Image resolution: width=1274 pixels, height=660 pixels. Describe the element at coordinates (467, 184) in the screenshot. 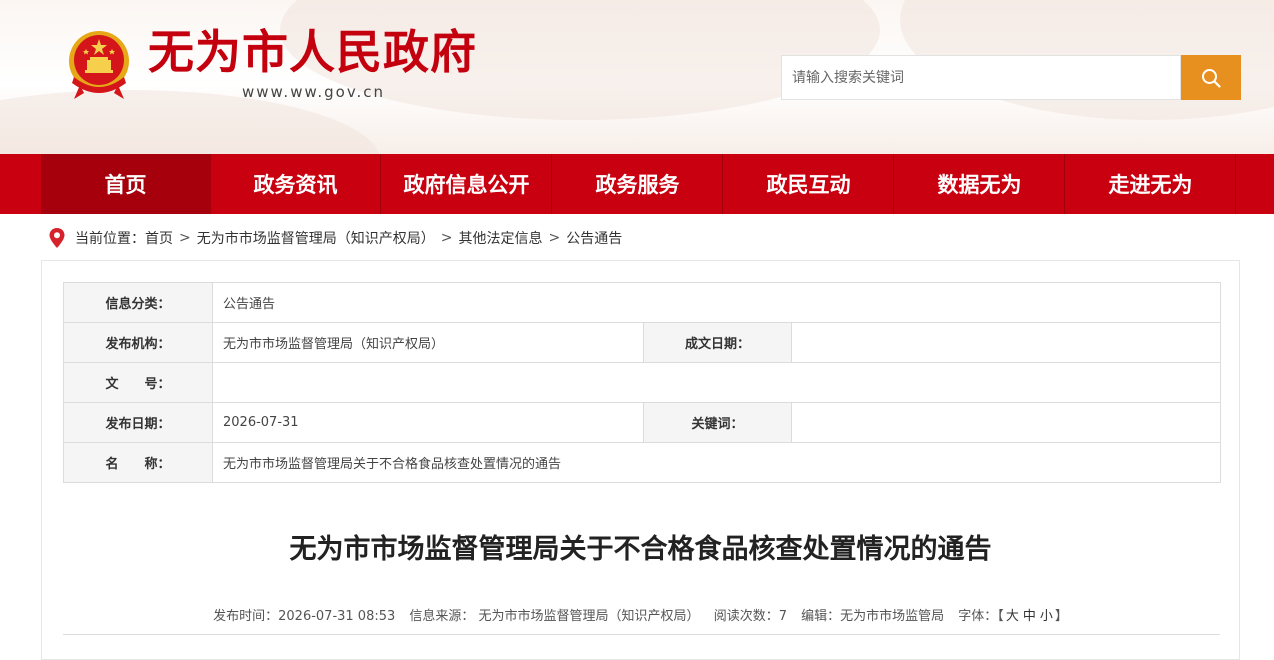

I see `nav-info-disclosure: 政府信息公开` at that location.